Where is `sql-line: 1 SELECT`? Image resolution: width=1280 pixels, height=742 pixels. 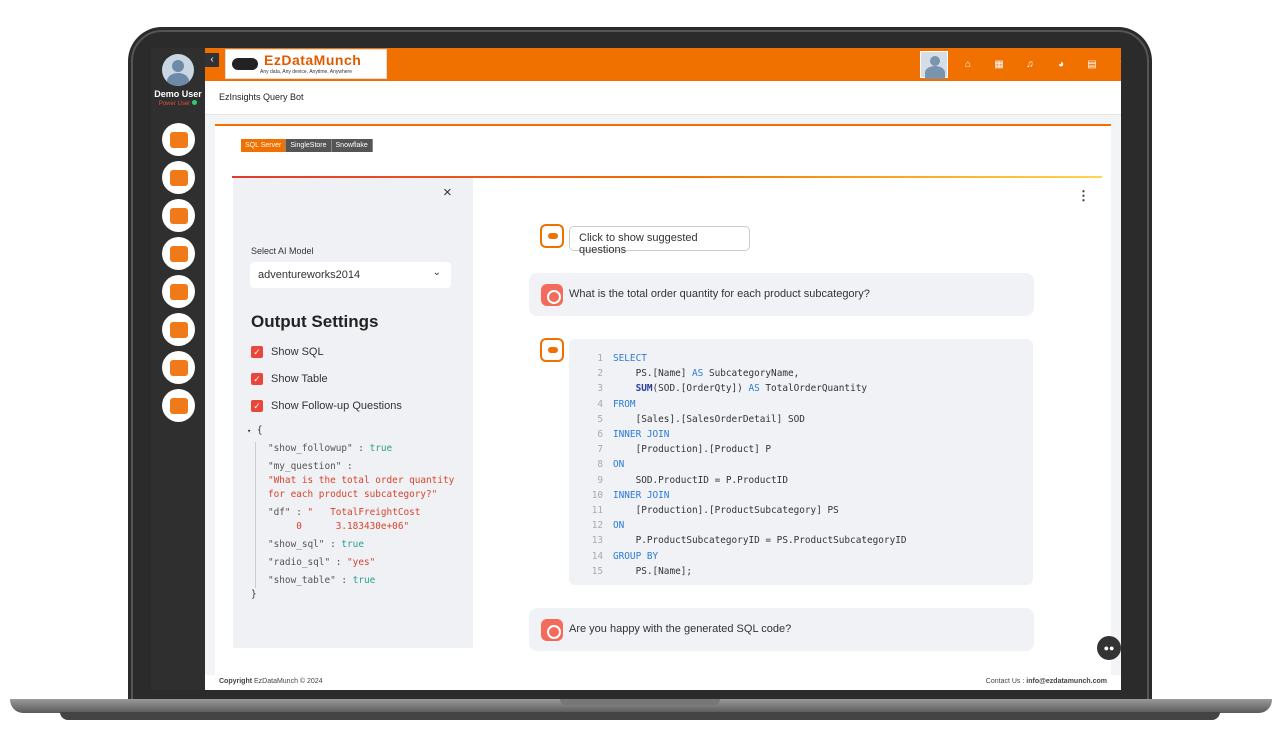 sql-line: 1 SELECT is located at coordinates (811, 358).